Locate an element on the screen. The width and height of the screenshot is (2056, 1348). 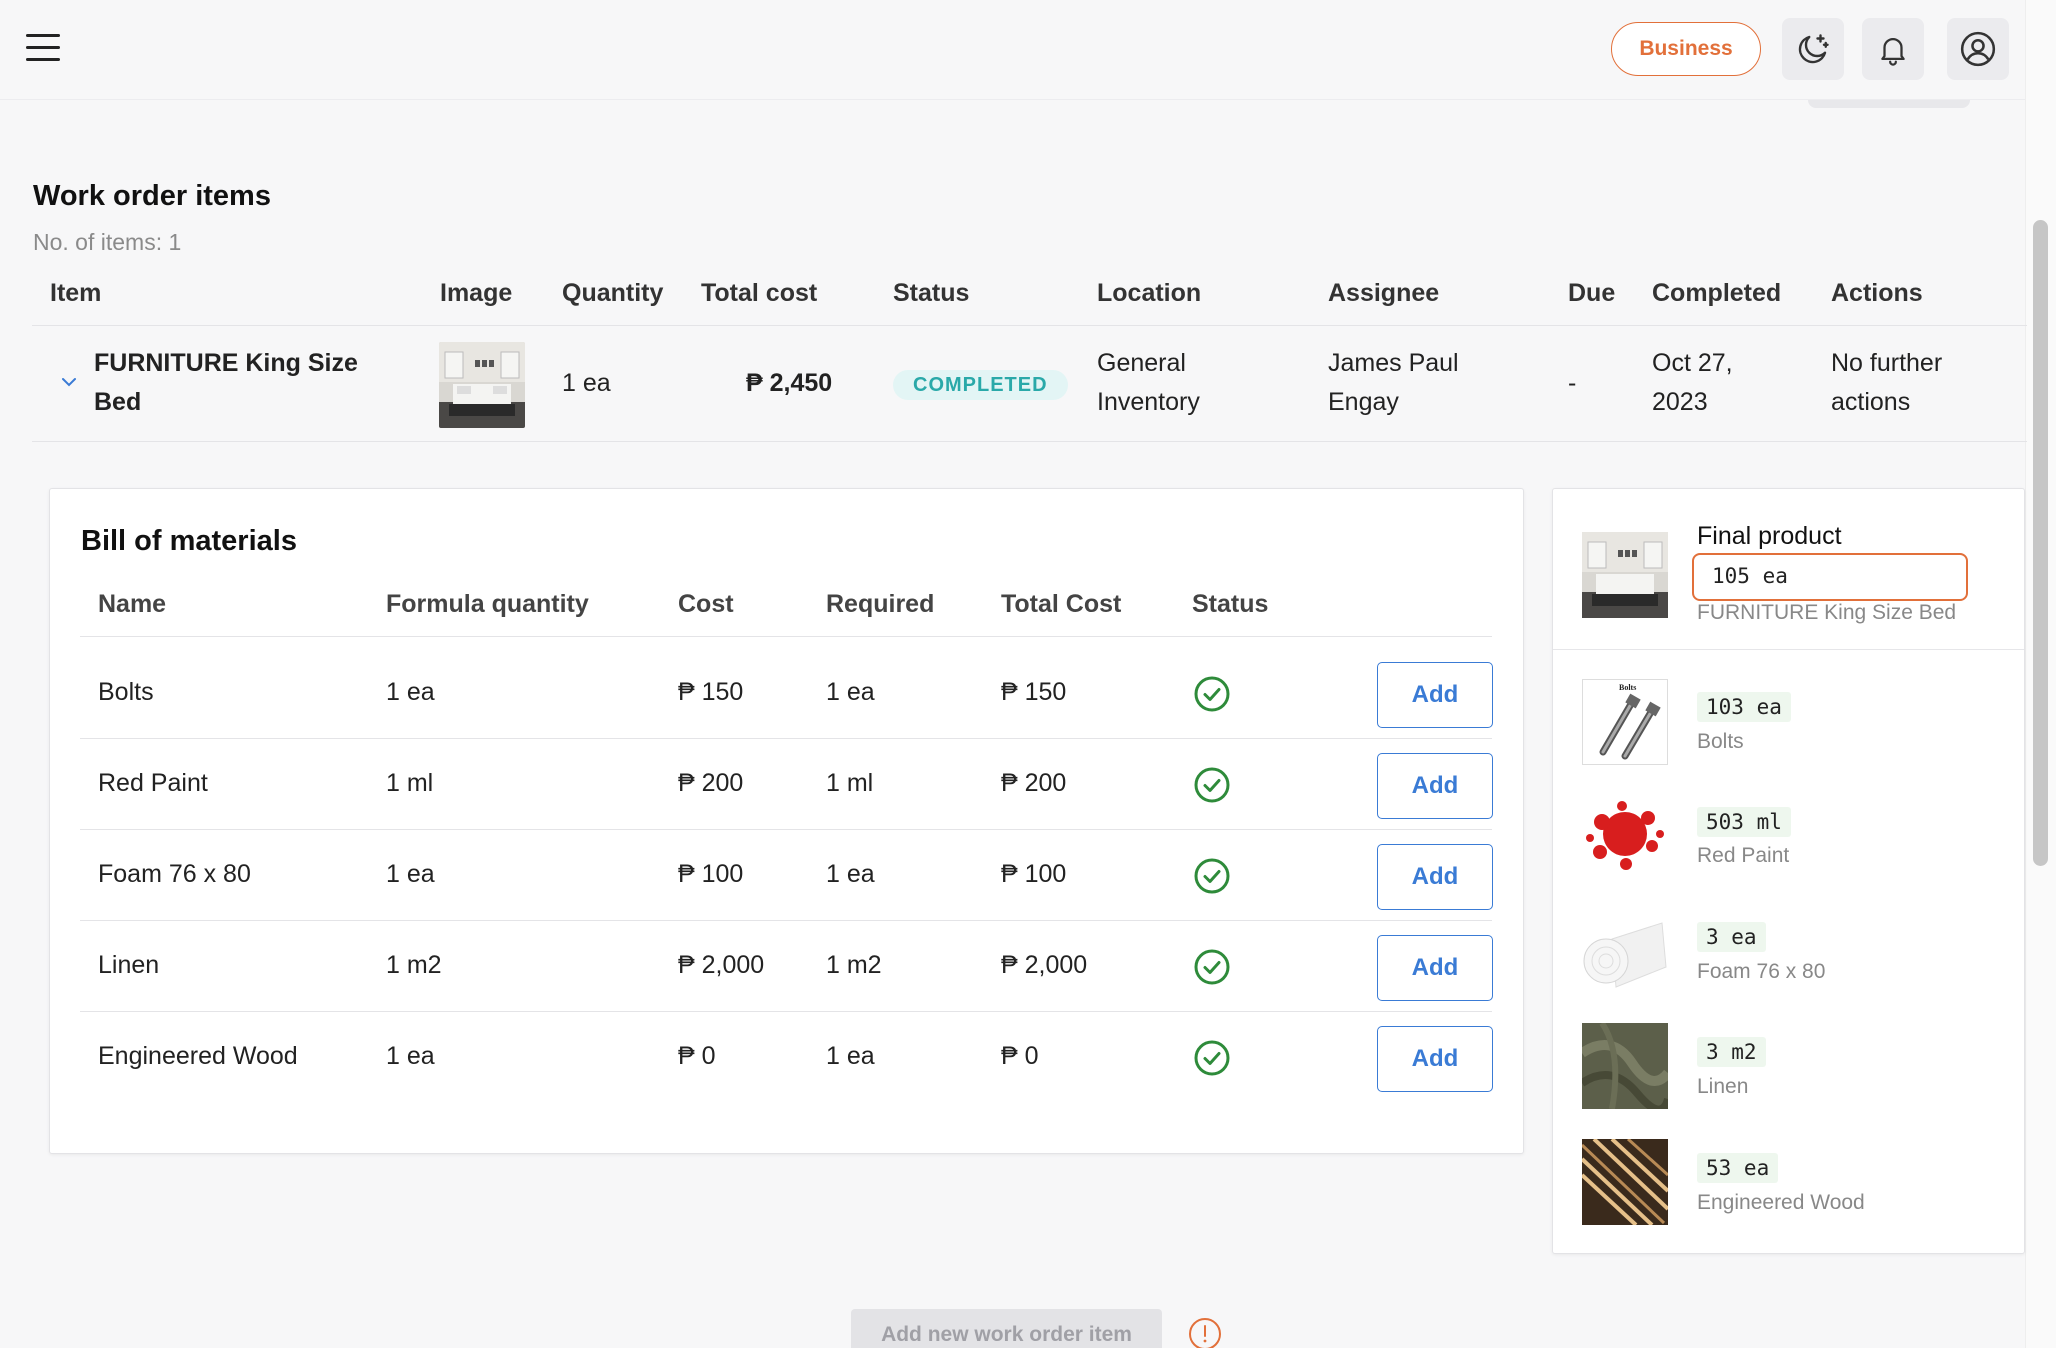
foam-image is located at coordinates (1625, 952).